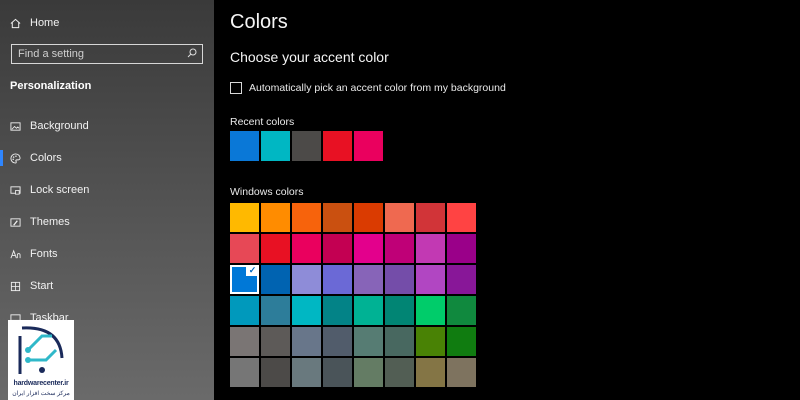 The image size is (800, 400). I want to click on recent-colors, so click(306, 146).